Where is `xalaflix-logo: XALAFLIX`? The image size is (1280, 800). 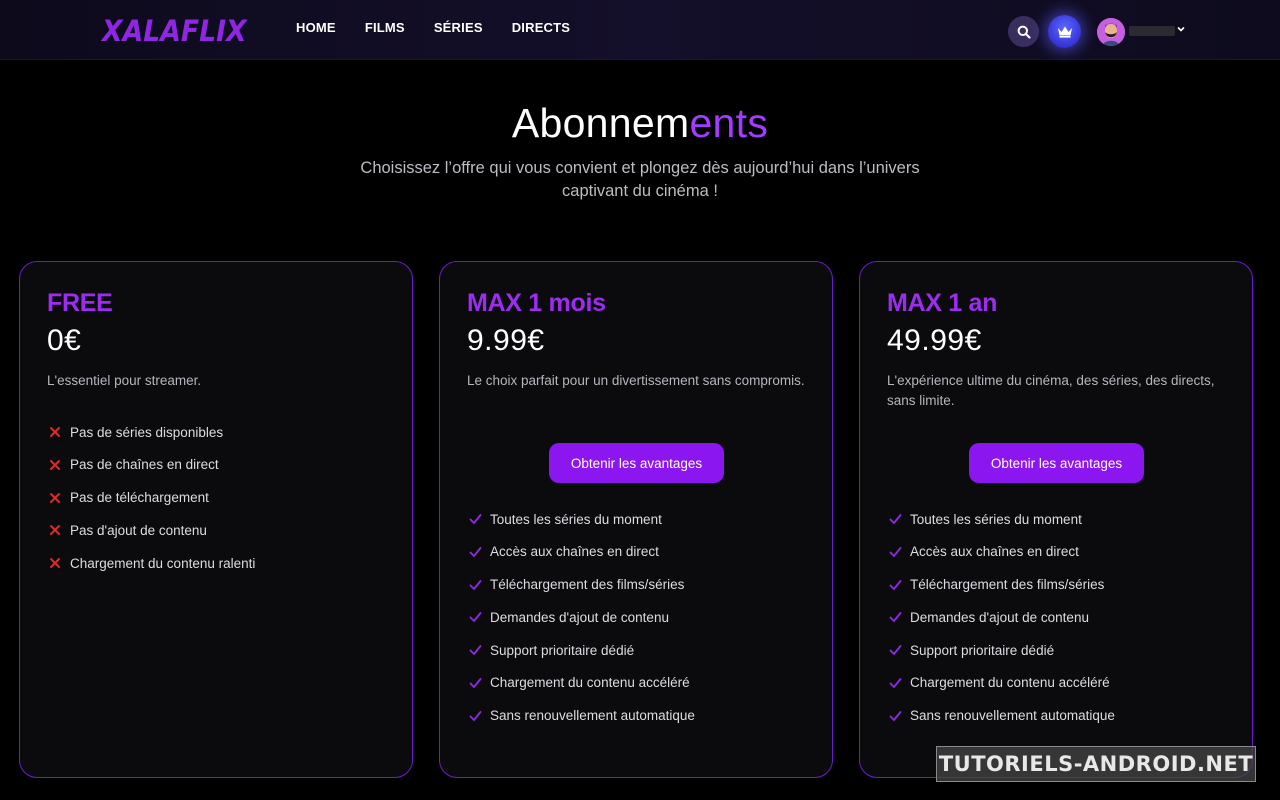 xalaflix-logo: XALAFLIX is located at coordinates (174, 31).